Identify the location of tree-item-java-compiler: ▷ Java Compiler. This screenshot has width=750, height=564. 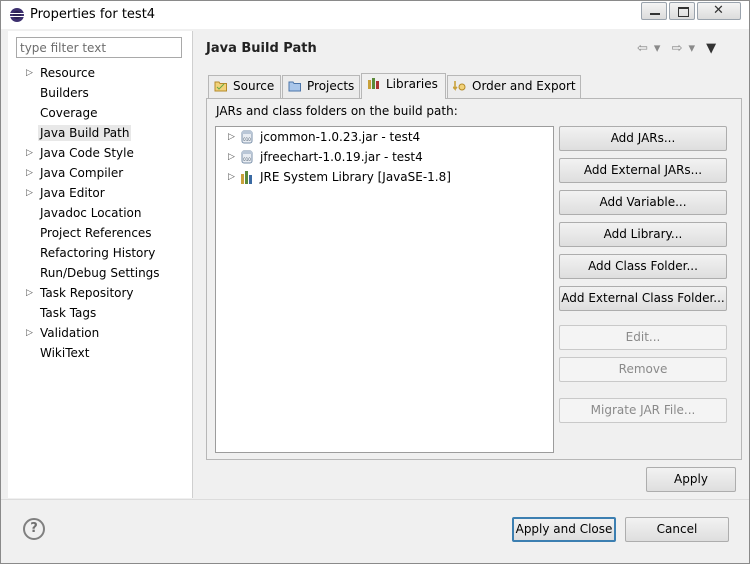
(100, 173).